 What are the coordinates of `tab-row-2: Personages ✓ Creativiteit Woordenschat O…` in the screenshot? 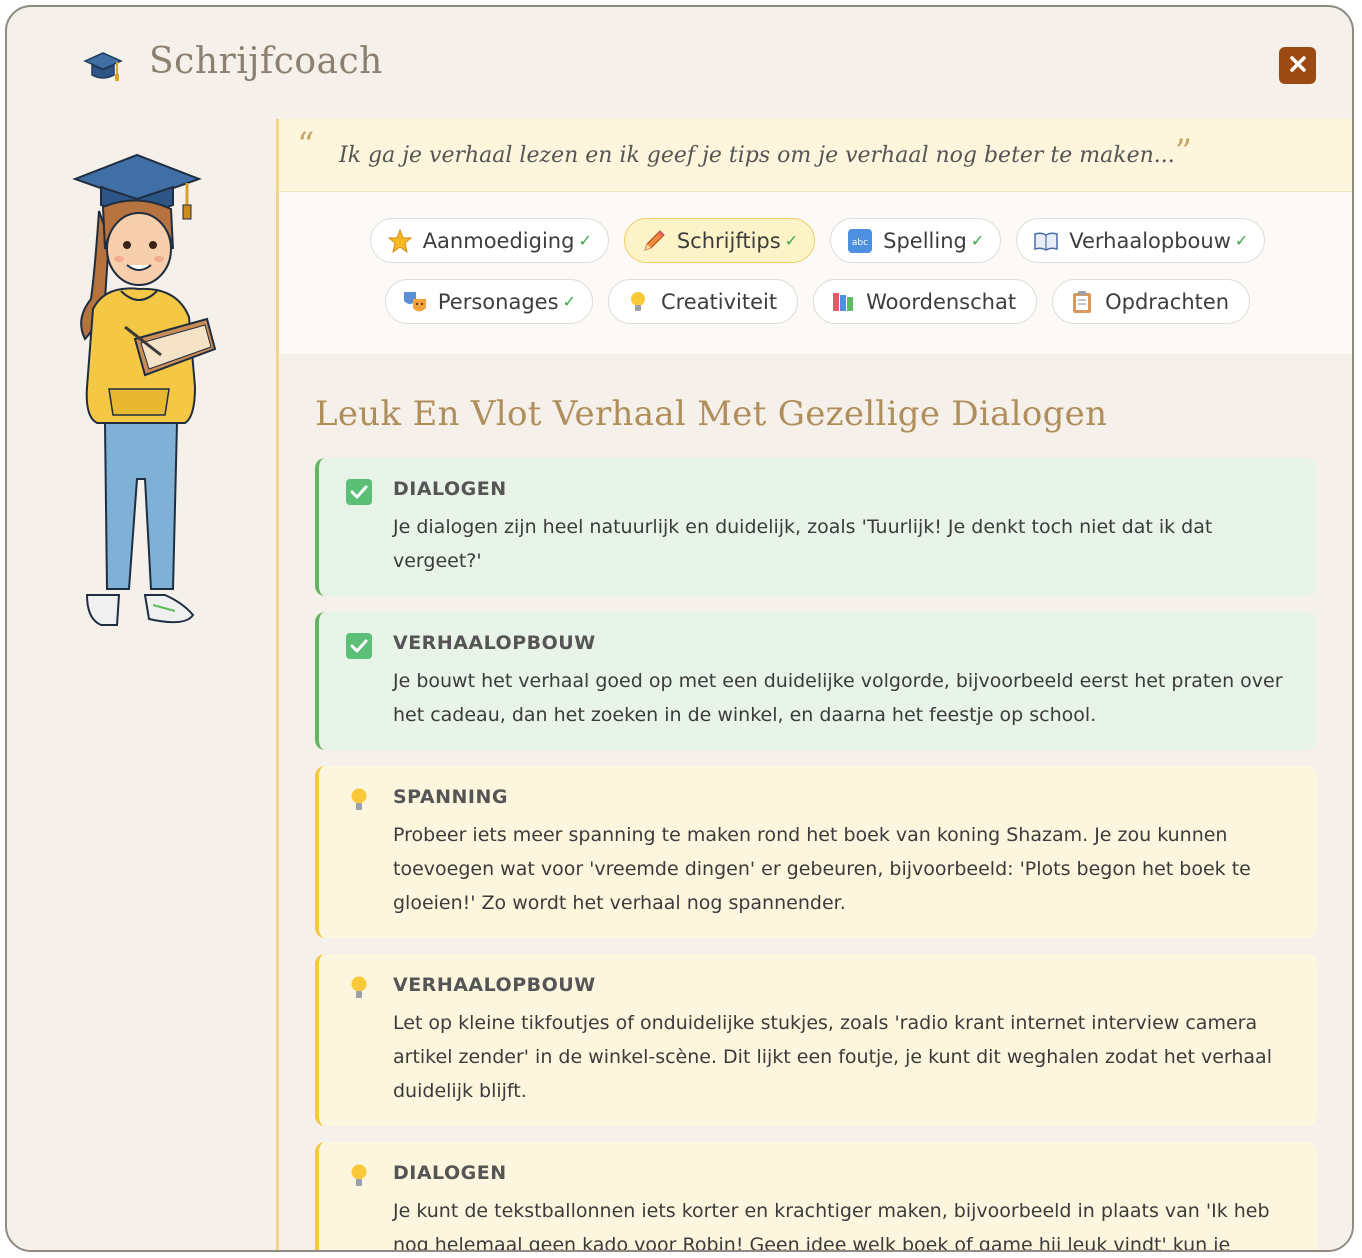 It's located at (815, 301).